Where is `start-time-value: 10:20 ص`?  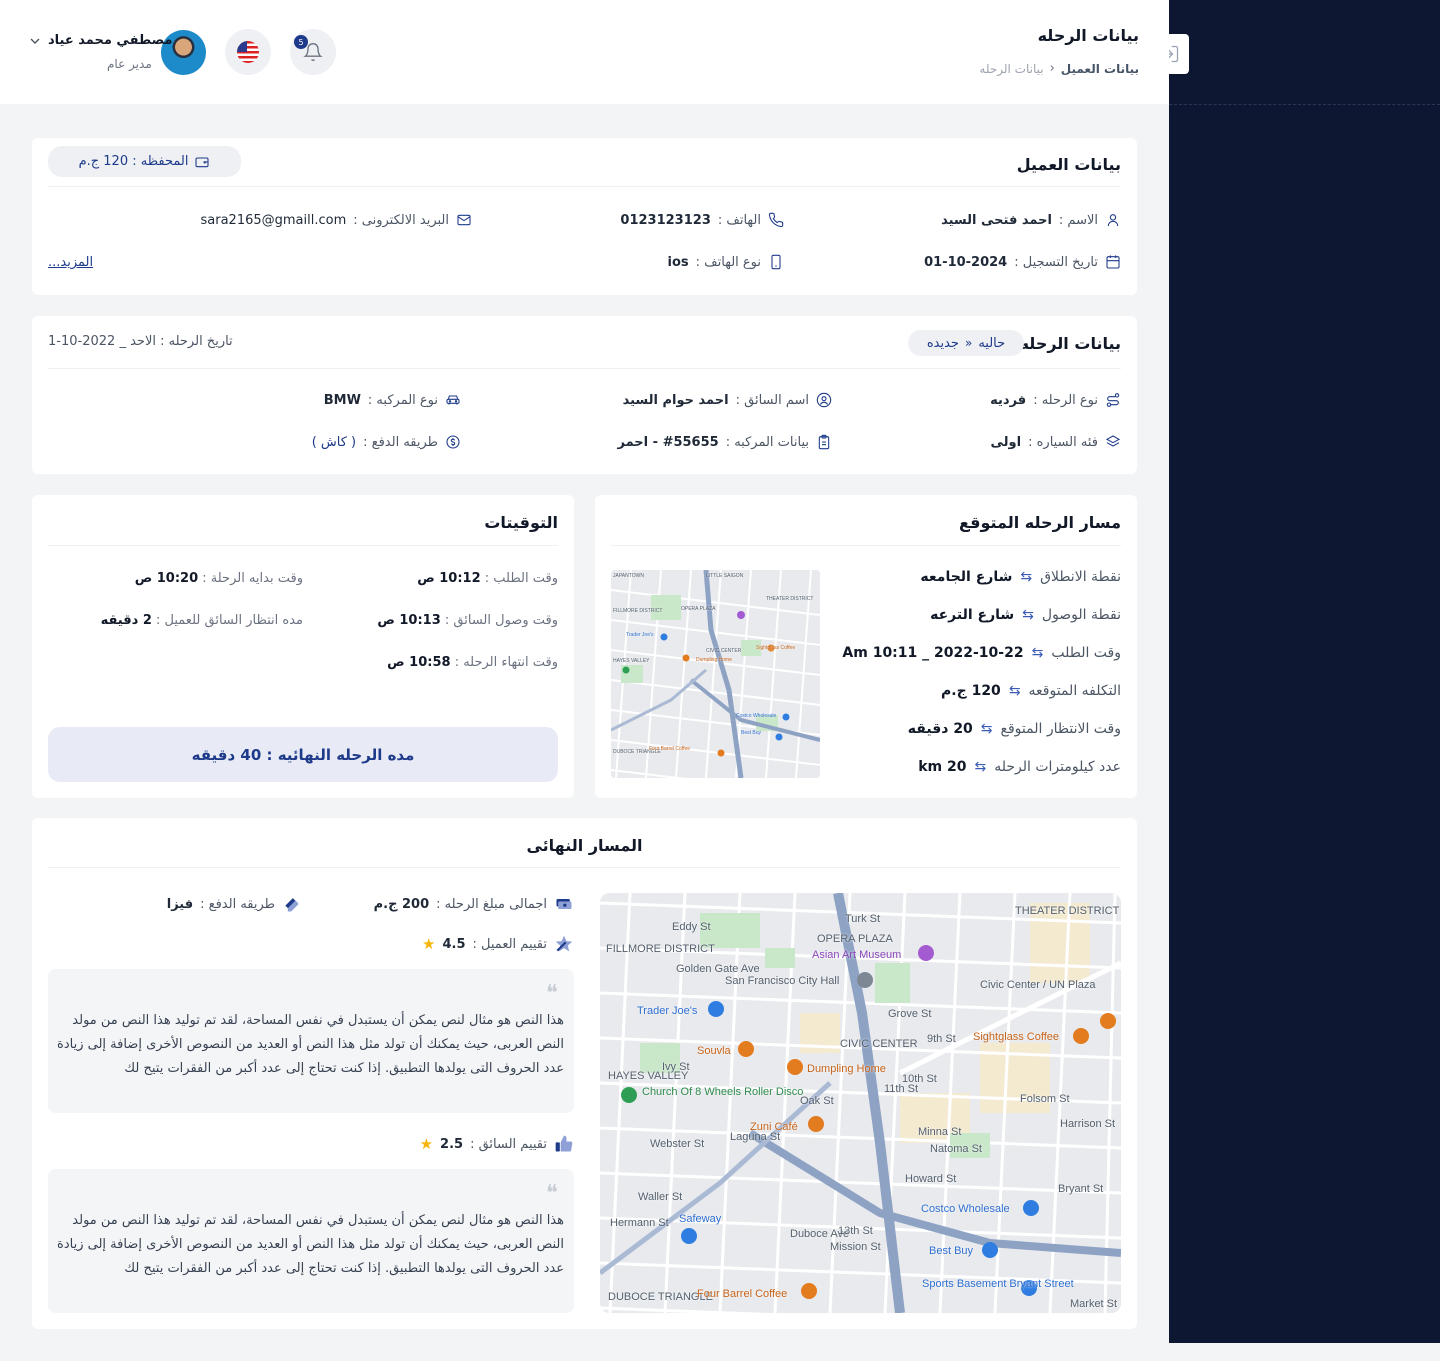
start-time-value: 10:20 ص is located at coordinates (166, 578).